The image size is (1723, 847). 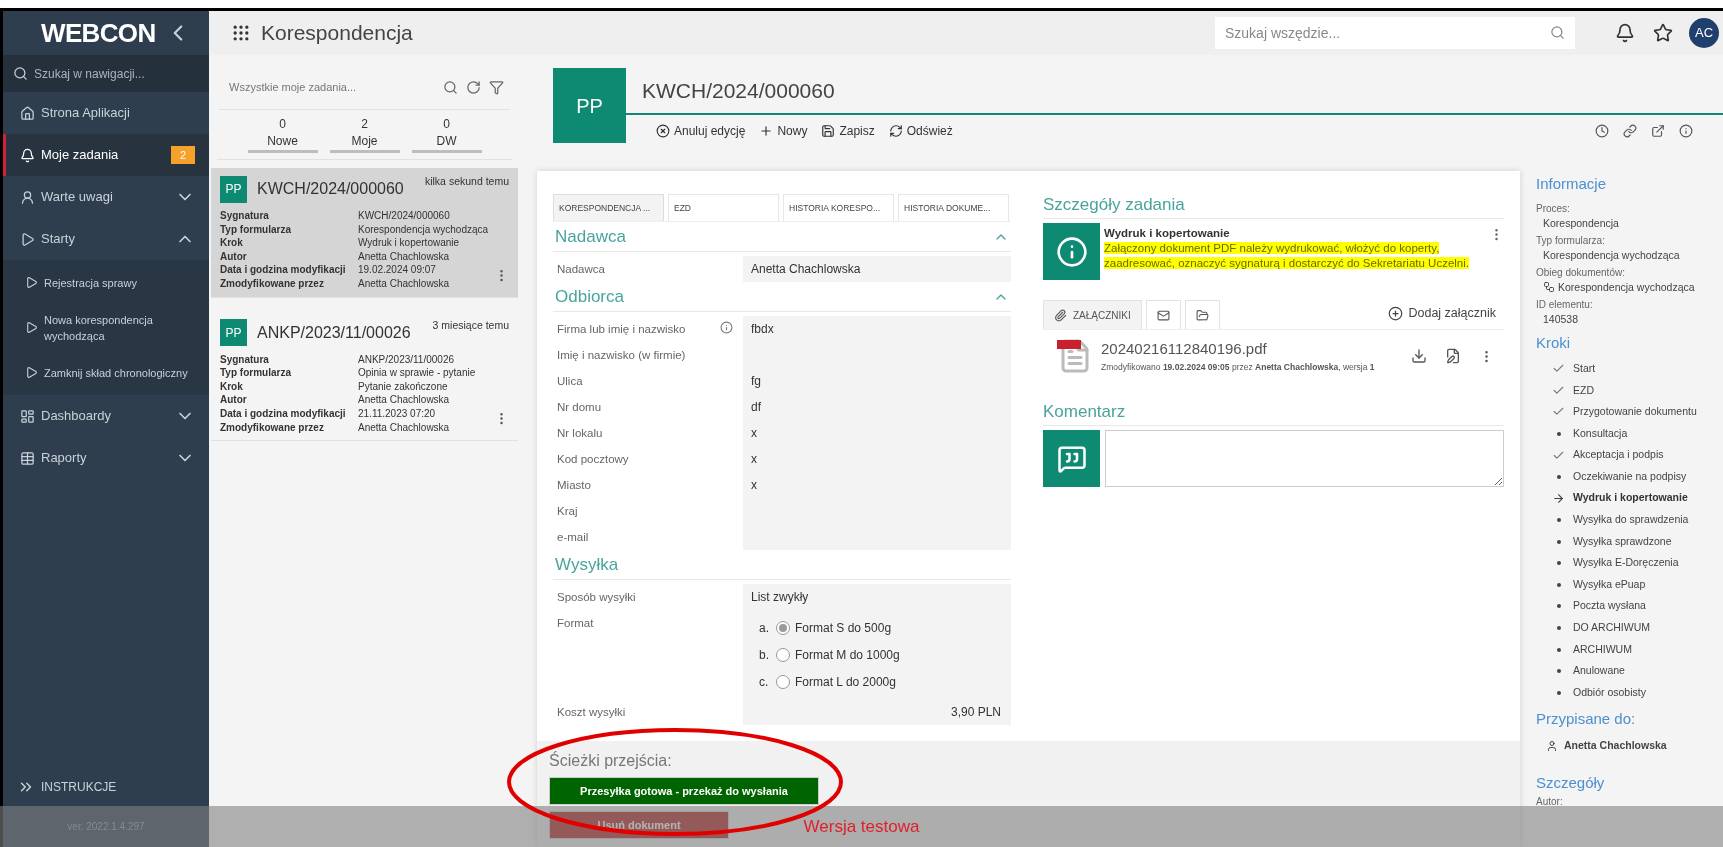 What do you see at coordinates (1599, 671) in the screenshot?
I see `step-label: Anulowane` at bounding box center [1599, 671].